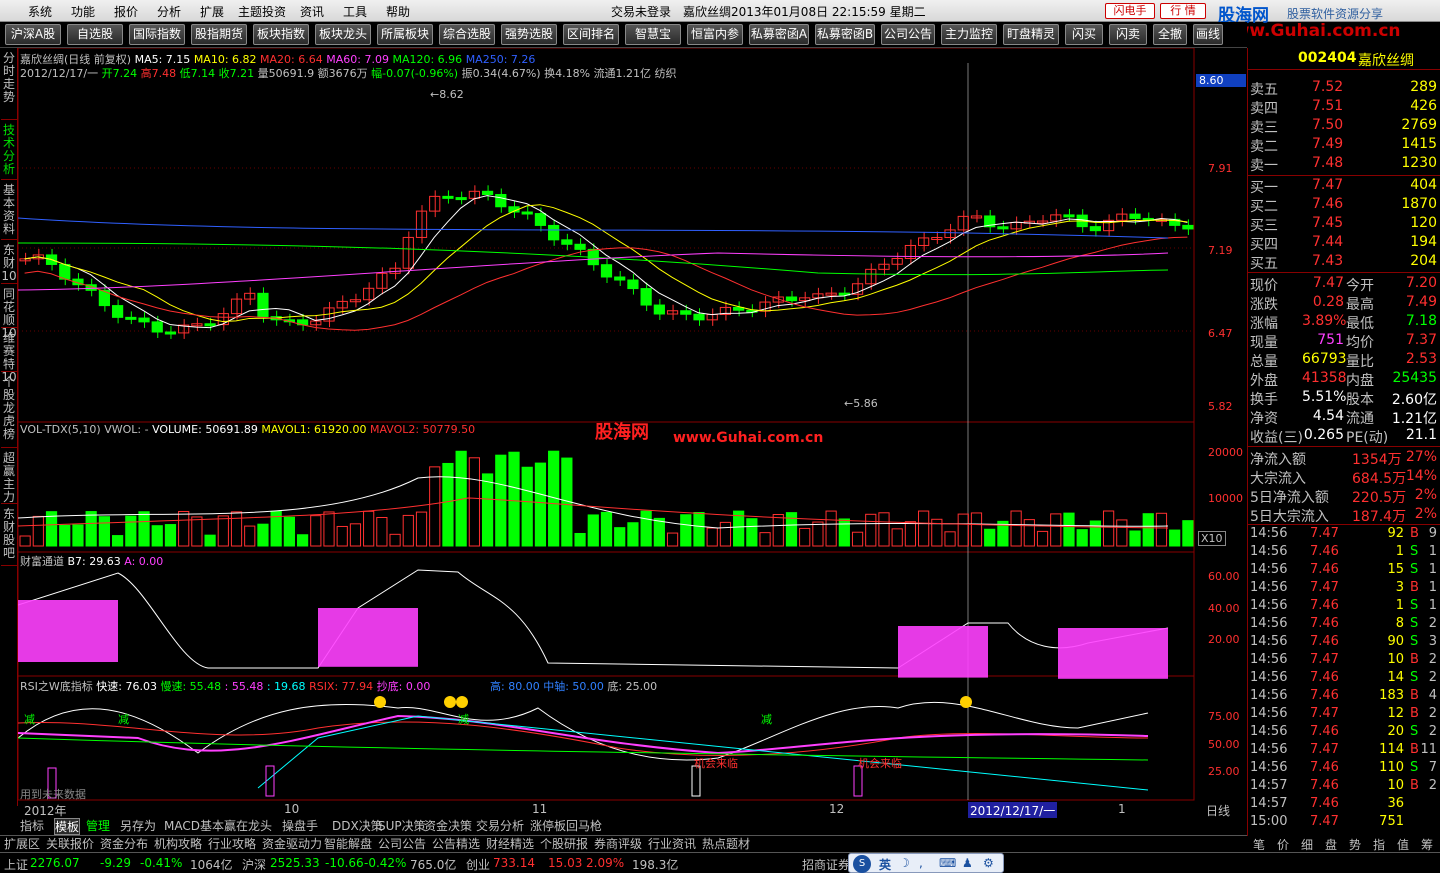  I want to click on extension-tab-7: 公司公告, so click(402, 844).